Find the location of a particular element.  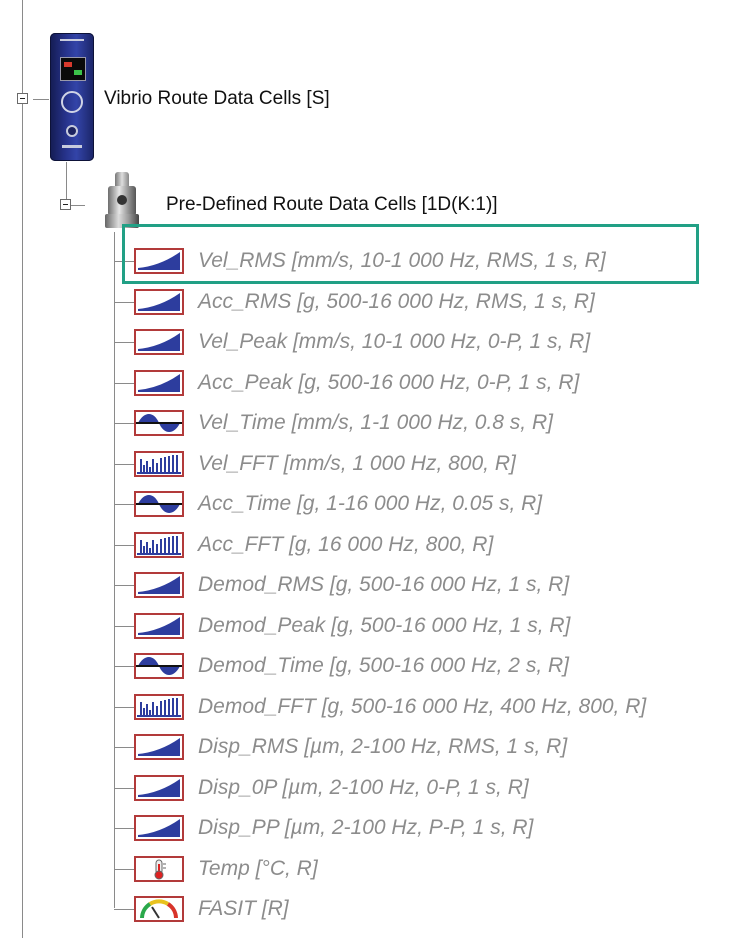

data-cell-label: Acc_Peak [g, 500-16 000 Hz, 0-P, 1 s, R] is located at coordinates (389, 382).